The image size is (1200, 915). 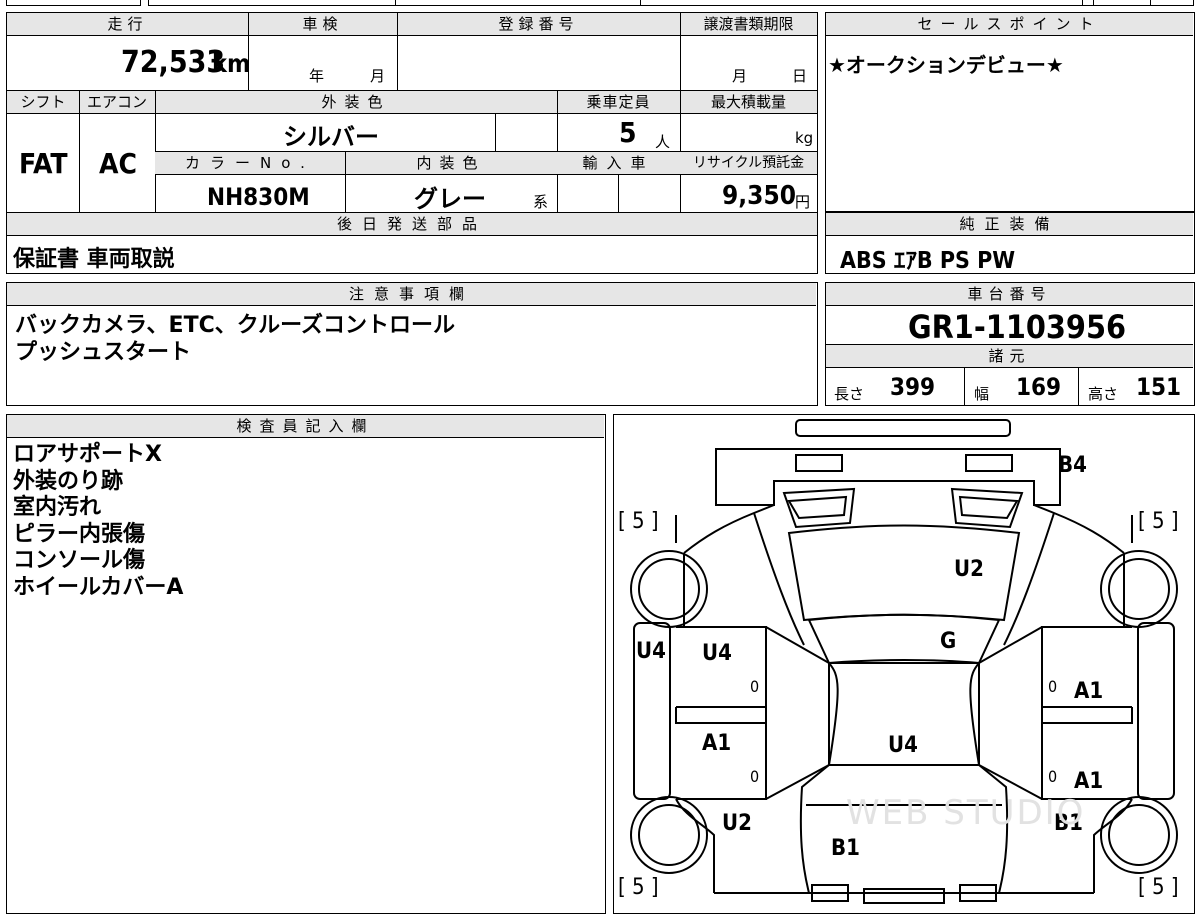 What do you see at coordinates (737, 823) in the screenshot?
I see `fender-left-damage: U2` at bounding box center [737, 823].